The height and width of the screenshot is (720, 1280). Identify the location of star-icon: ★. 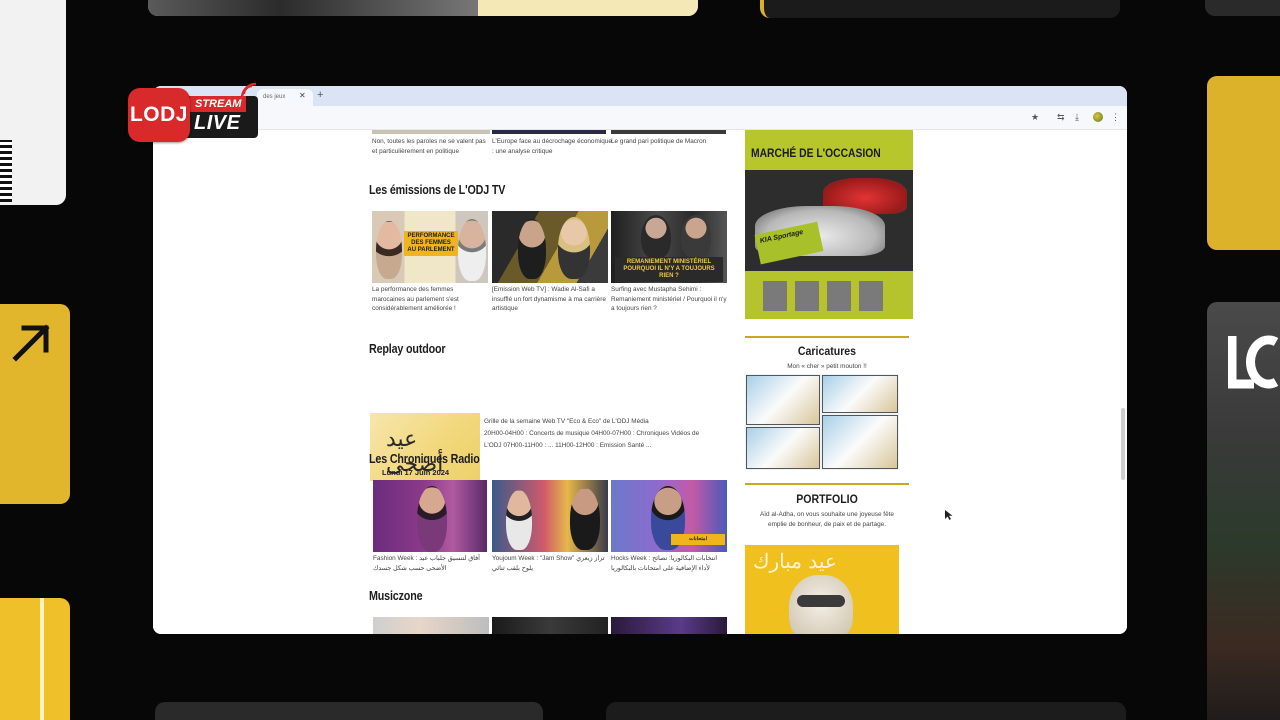
(1035, 117).